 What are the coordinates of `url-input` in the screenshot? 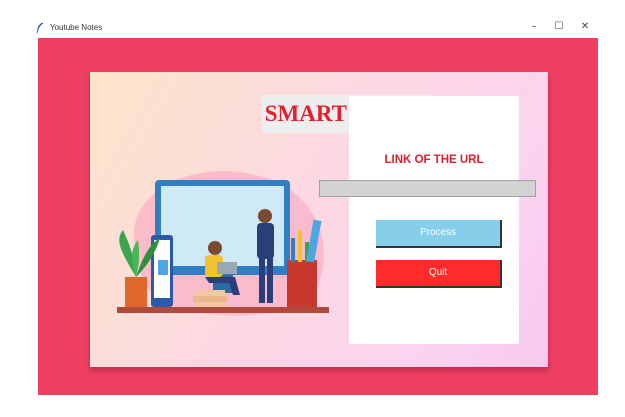 It's located at (427, 188).